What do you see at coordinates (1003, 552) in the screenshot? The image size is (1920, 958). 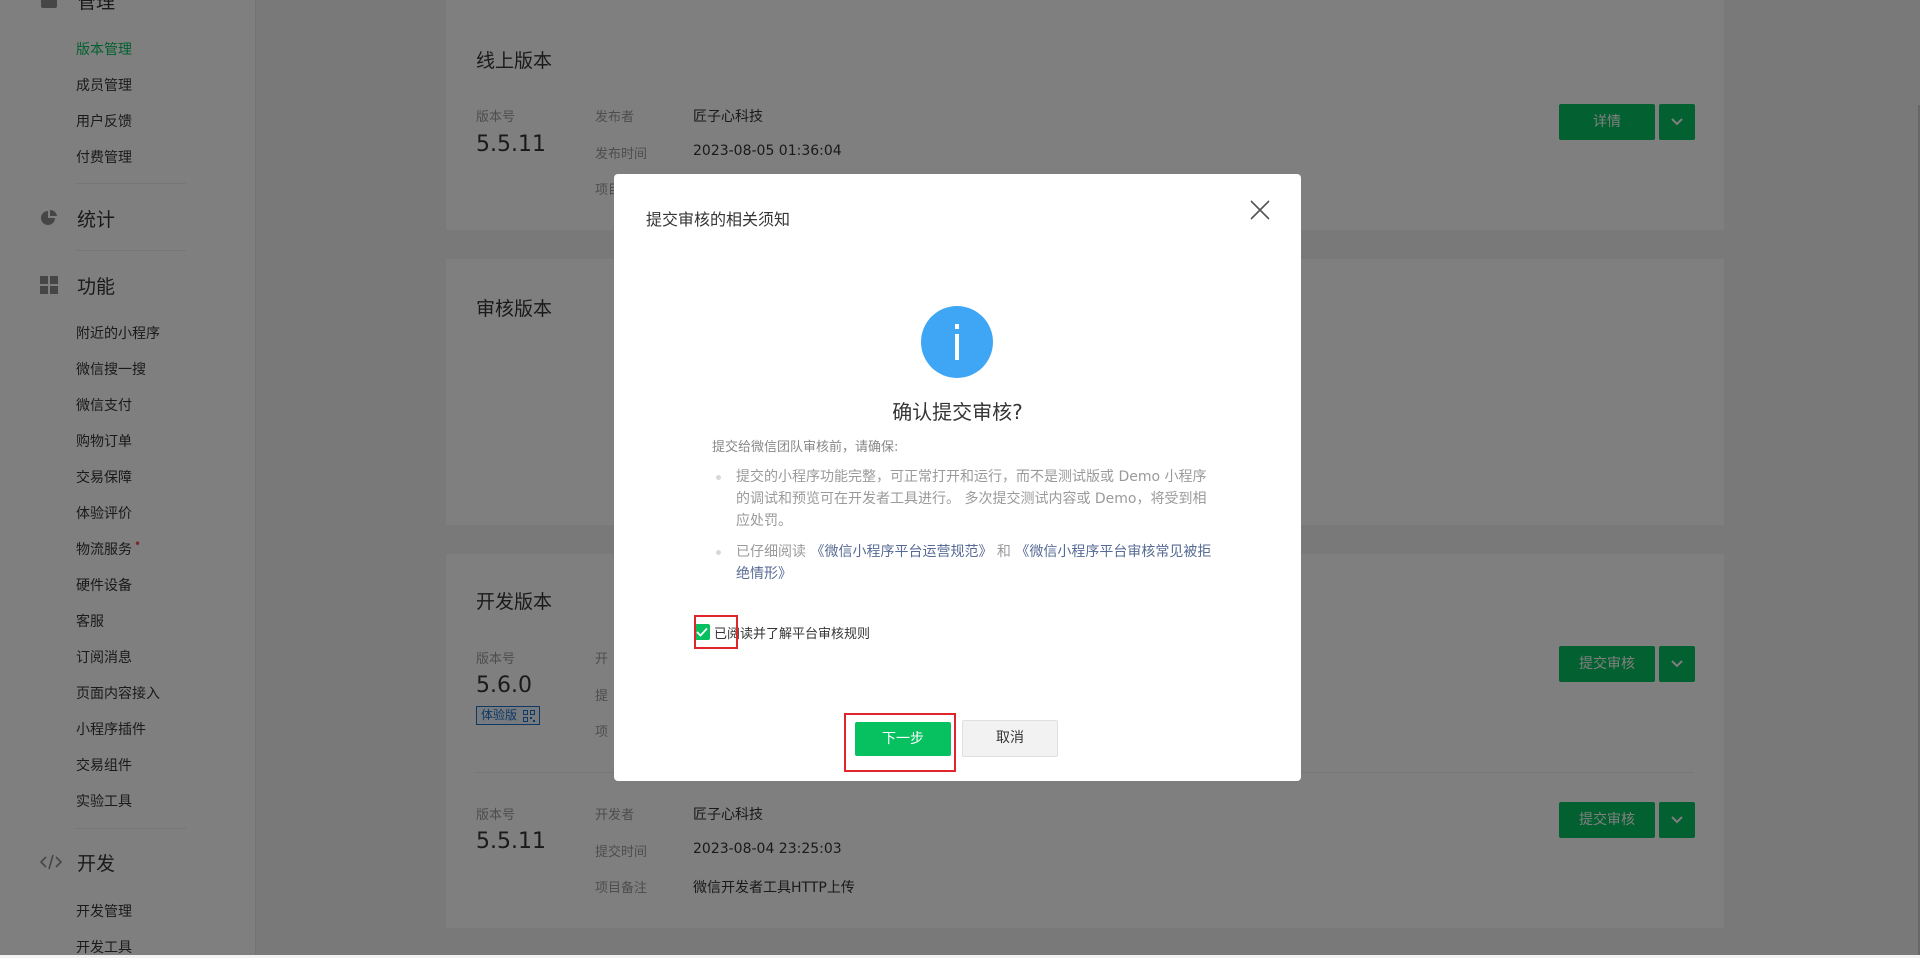 I see `notice-item-2-and: 和` at bounding box center [1003, 552].